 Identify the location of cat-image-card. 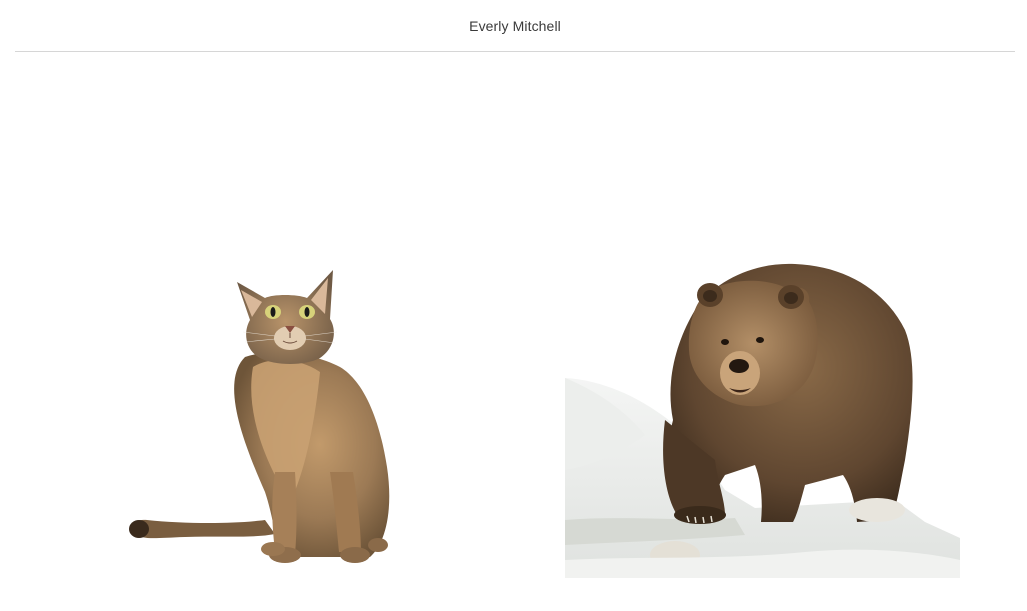
(260, 417).